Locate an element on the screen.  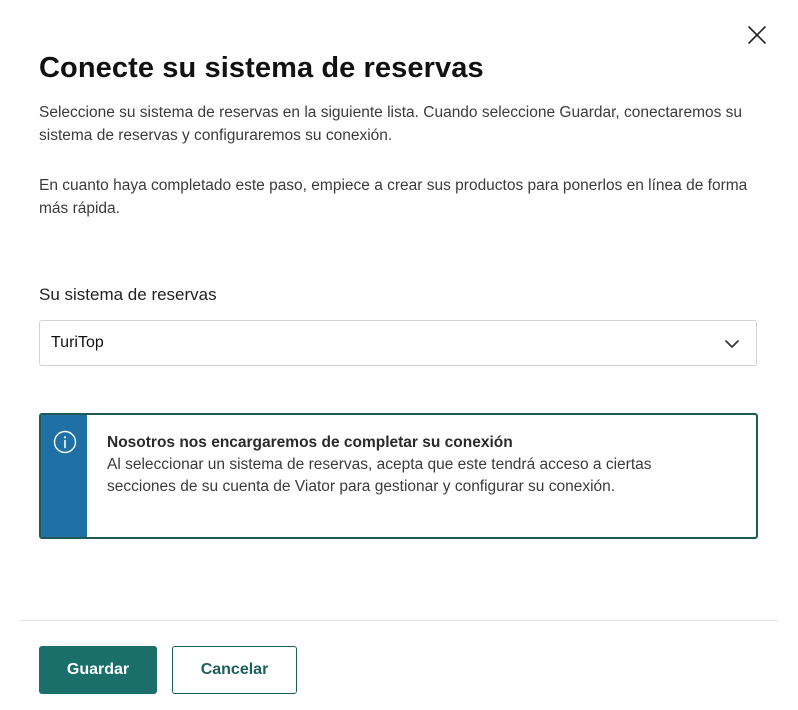
booking-system-label: Su sistema de reservas is located at coordinates (128, 294).